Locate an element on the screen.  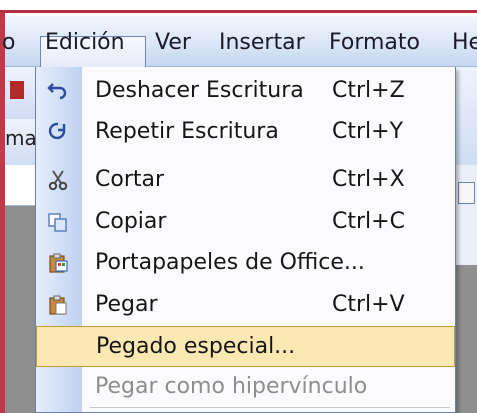
menu-separator is located at coordinates (270, 407).